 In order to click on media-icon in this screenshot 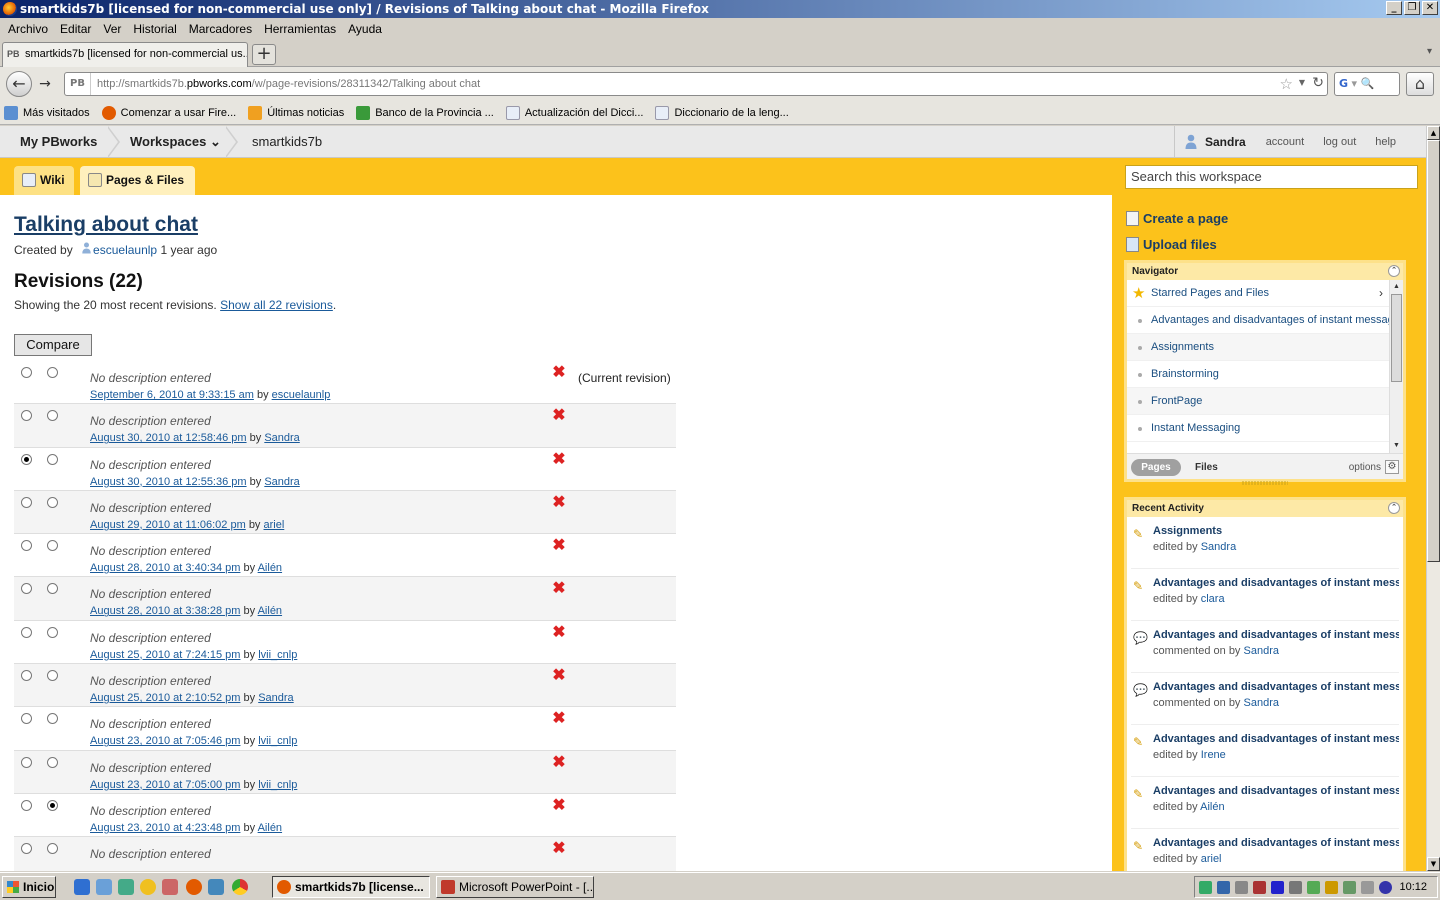, I will do `click(1277, 887)`.